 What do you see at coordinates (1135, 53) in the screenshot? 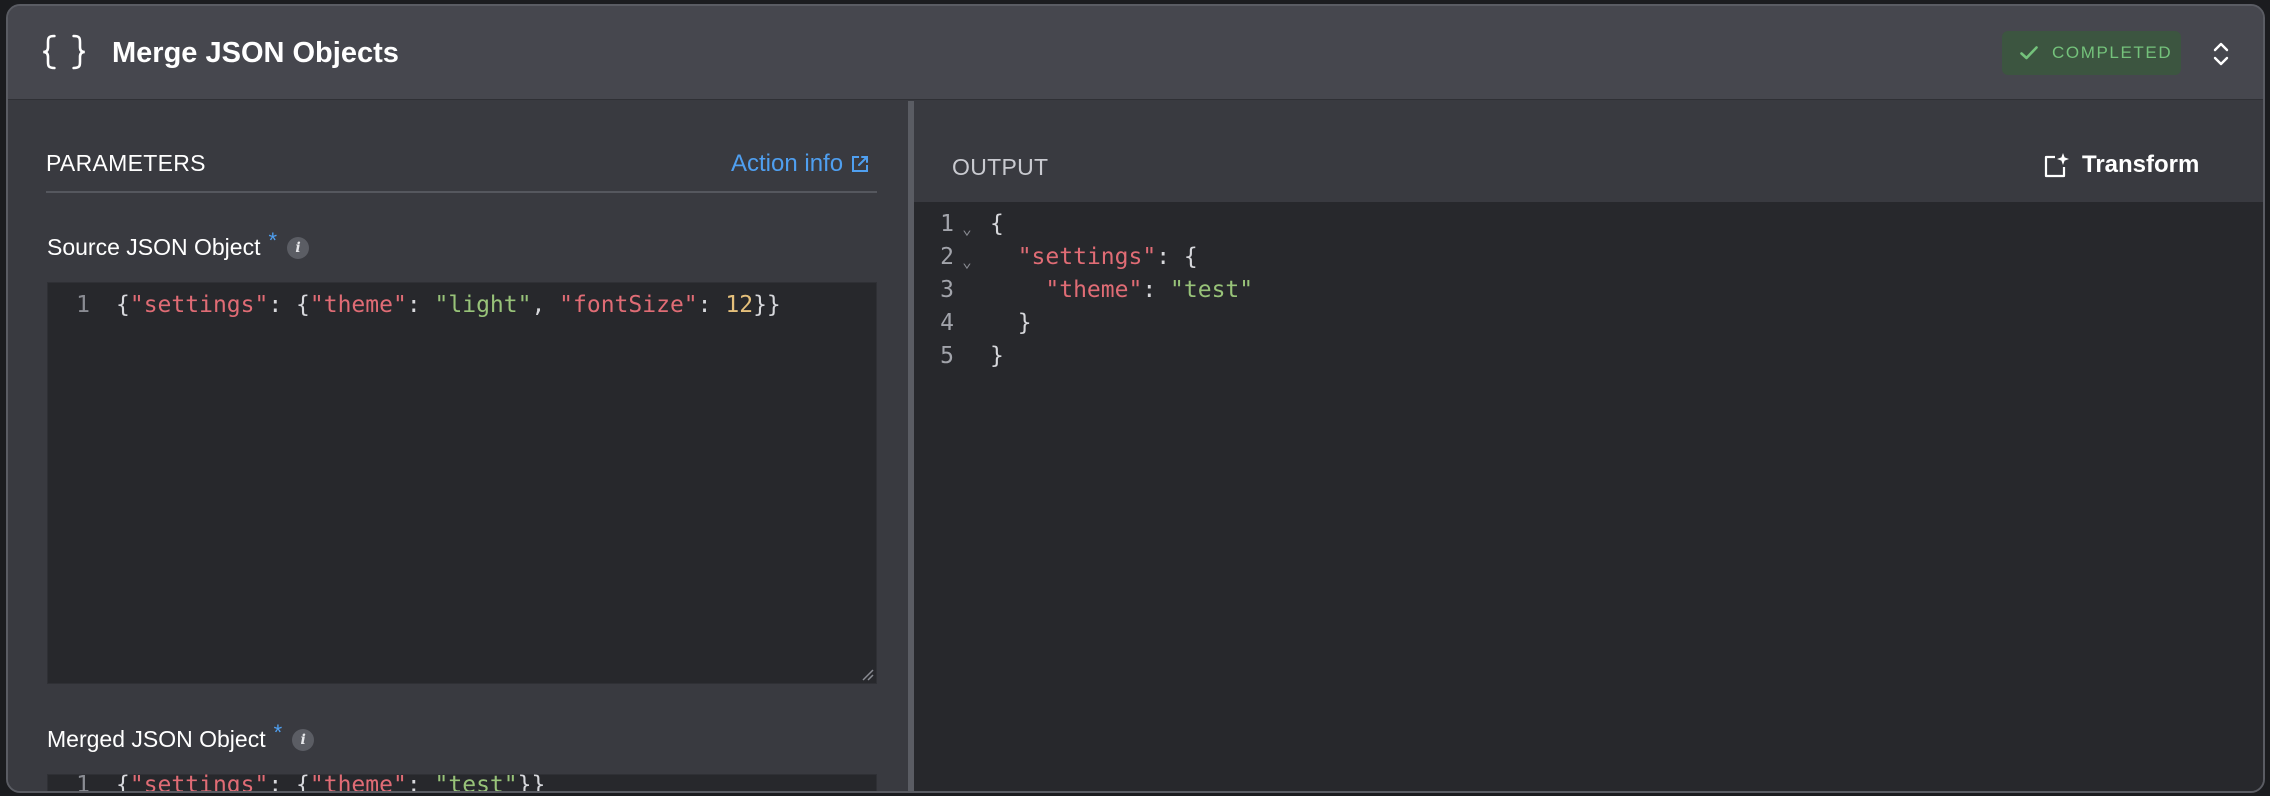
I see `step-header: Merge JSON Objects COMPLETED` at bounding box center [1135, 53].